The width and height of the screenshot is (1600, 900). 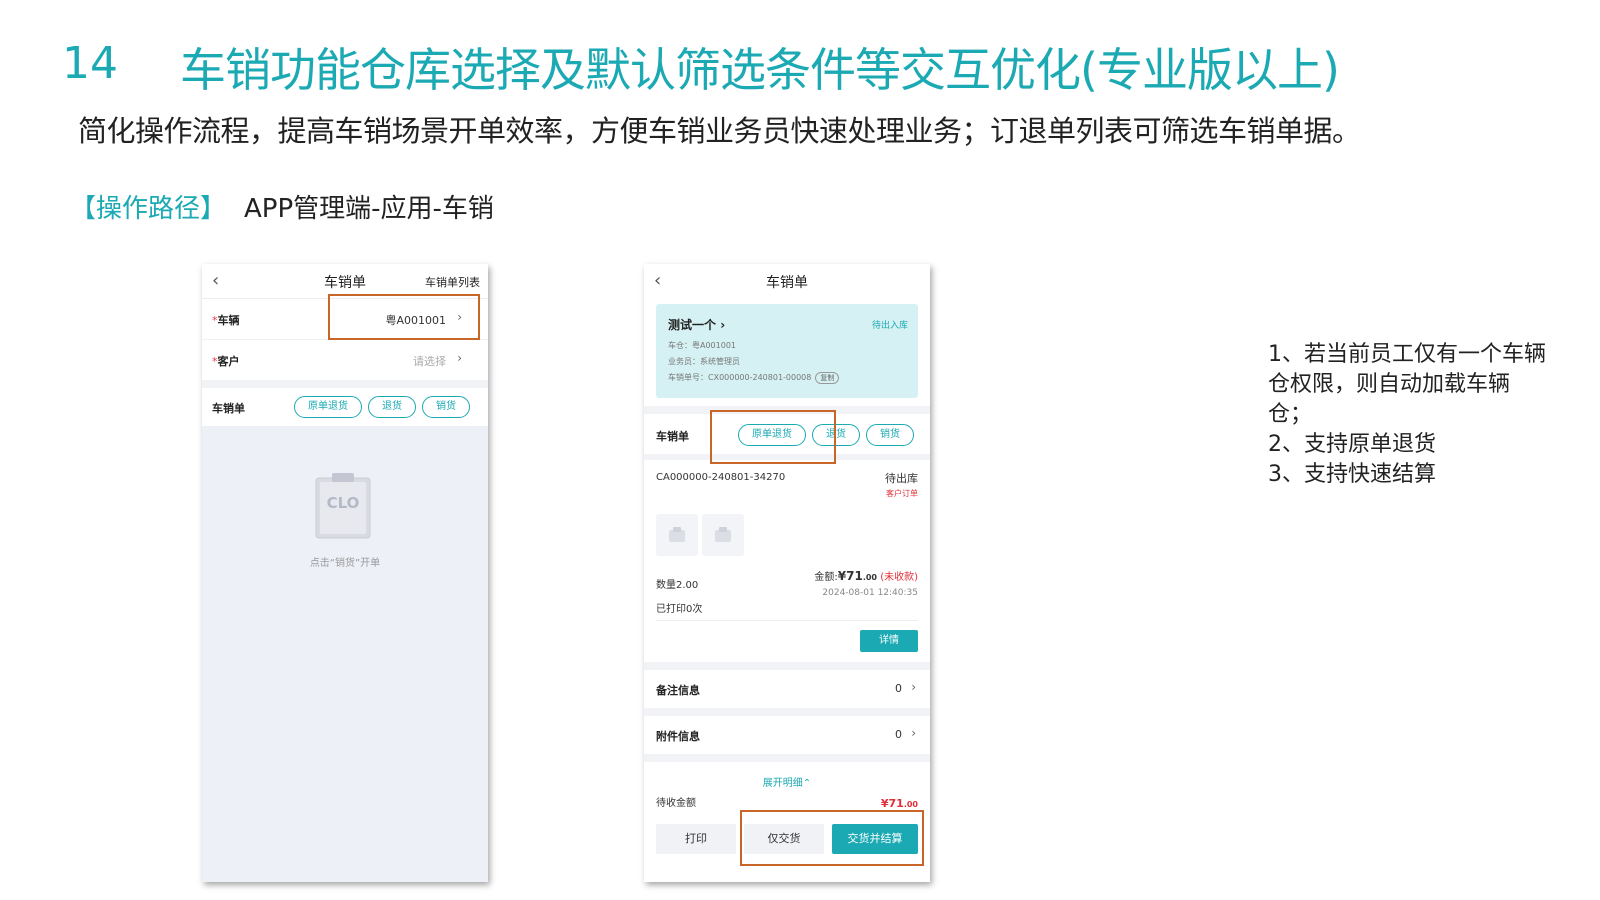 What do you see at coordinates (826, 577) in the screenshot?
I see `amount-label: 金额:` at bounding box center [826, 577].